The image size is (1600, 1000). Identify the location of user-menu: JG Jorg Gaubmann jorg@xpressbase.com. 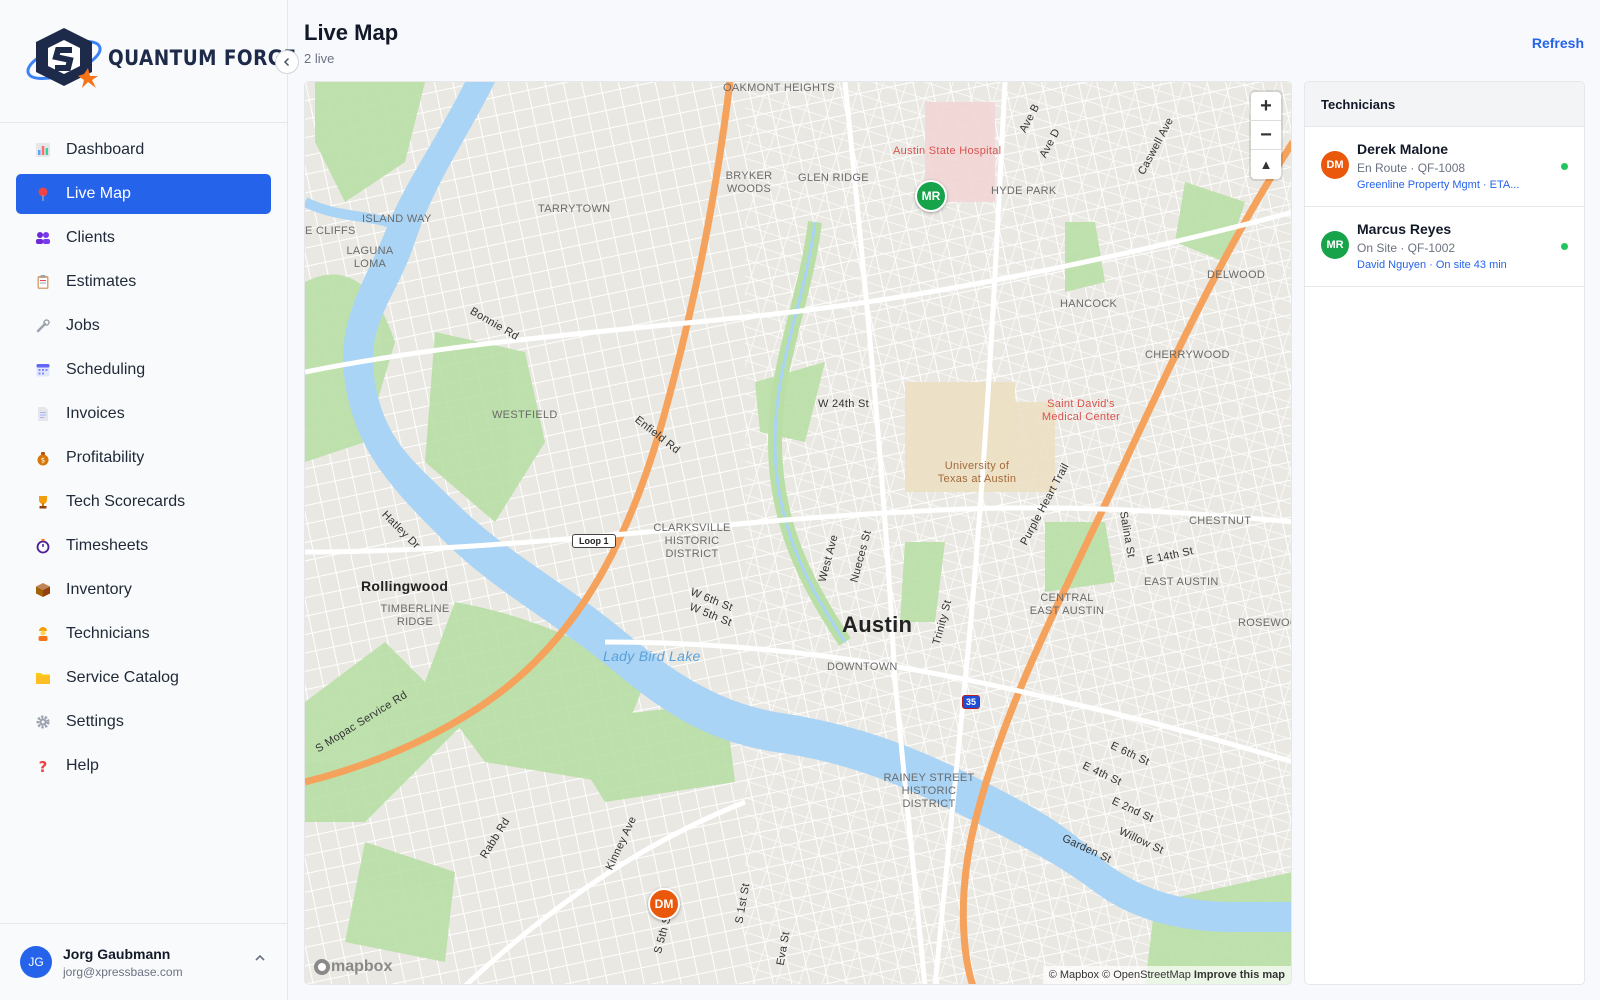
(144, 961).